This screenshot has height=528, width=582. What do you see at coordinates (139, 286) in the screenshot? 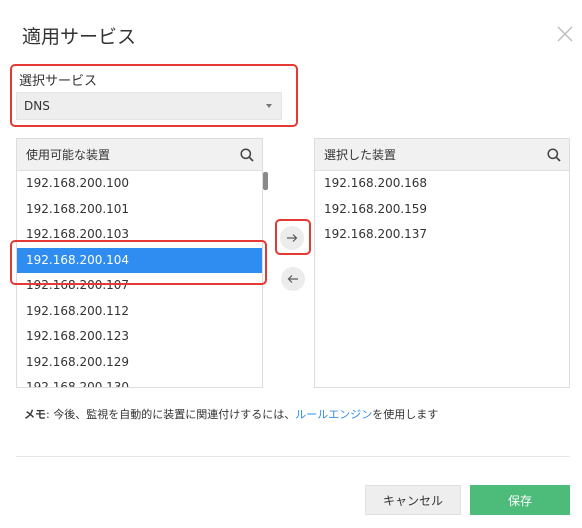
I see `list-item: 192.168.200.107` at bounding box center [139, 286].